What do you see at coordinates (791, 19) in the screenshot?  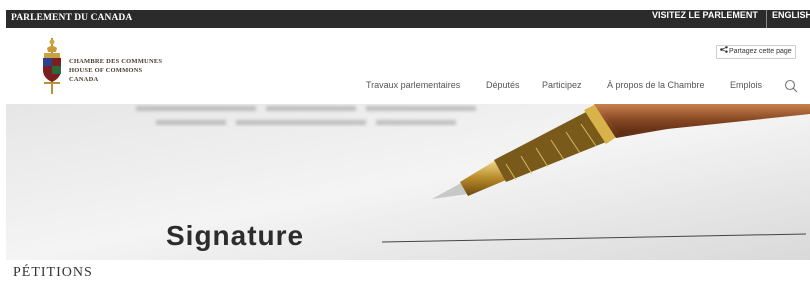 I see `english-language-link: ENGLISH` at bounding box center [791, 19].